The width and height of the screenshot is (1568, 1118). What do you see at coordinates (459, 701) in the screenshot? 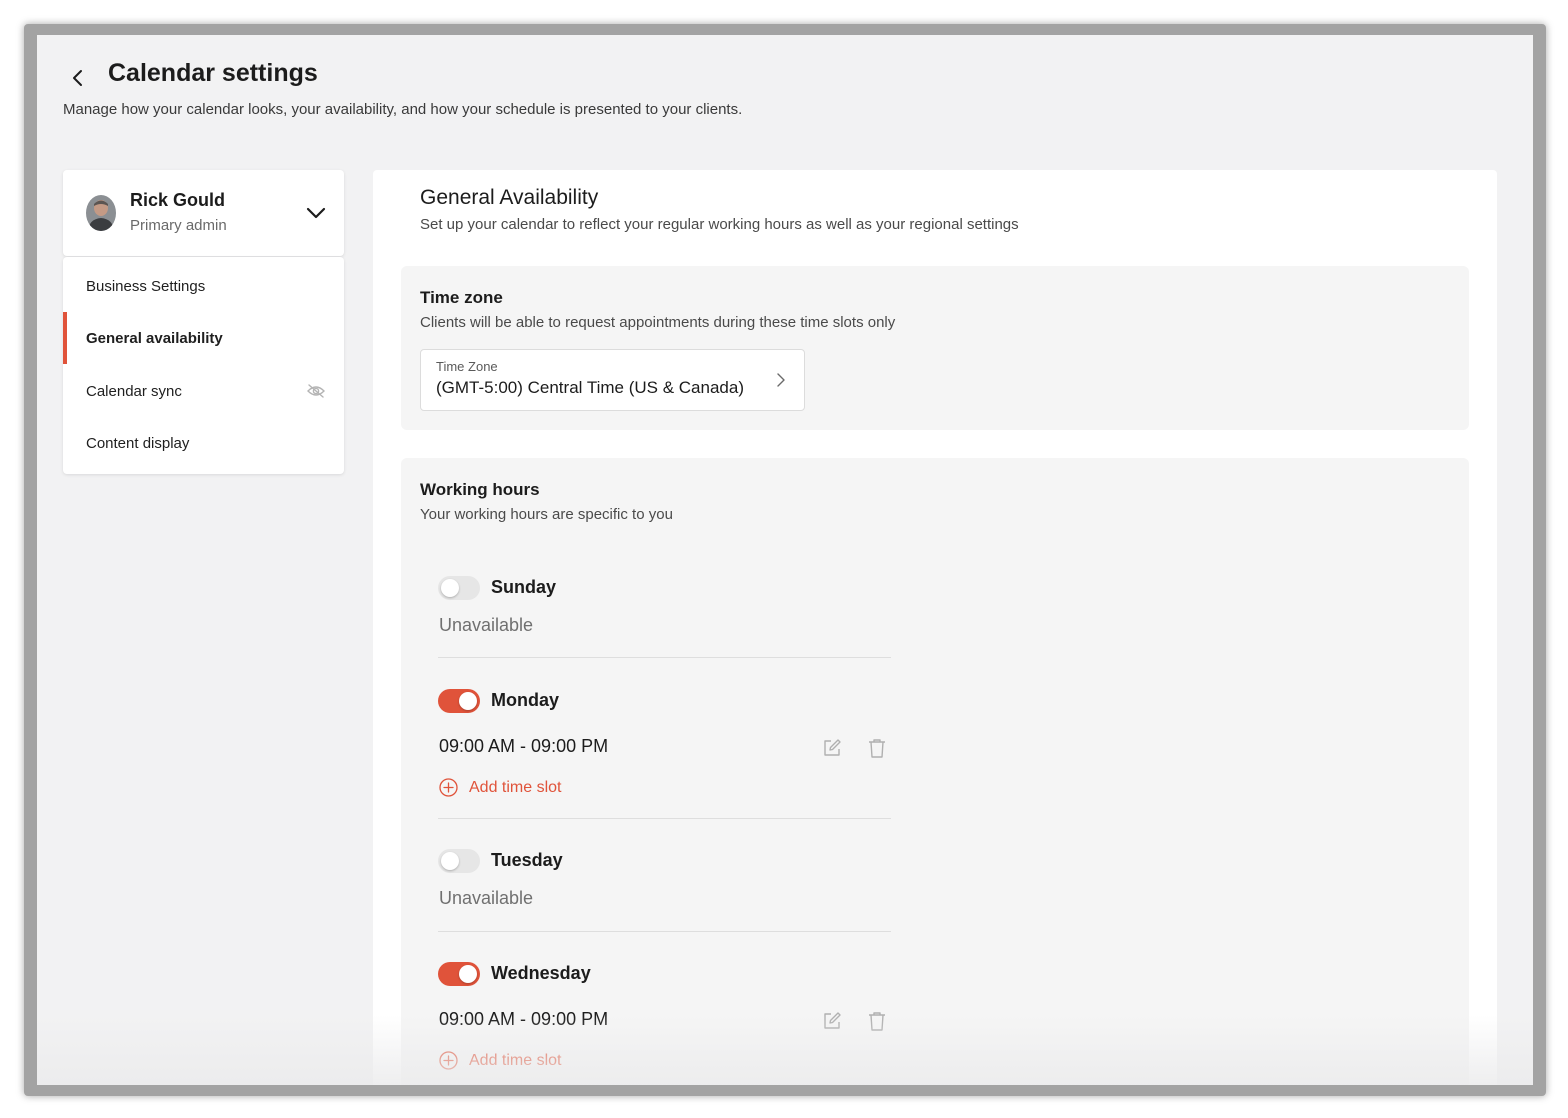
I see `day-toggle-monday` at bounding box center [459, 701].